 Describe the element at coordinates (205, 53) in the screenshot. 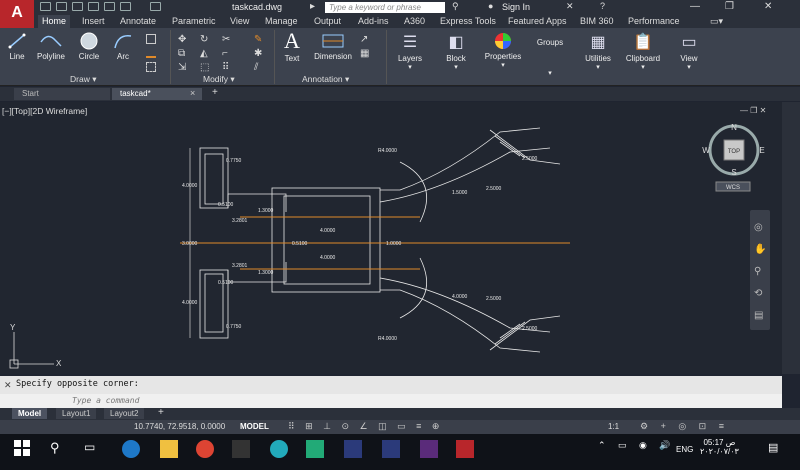

I see `mirror-icon: ◭` at that location.